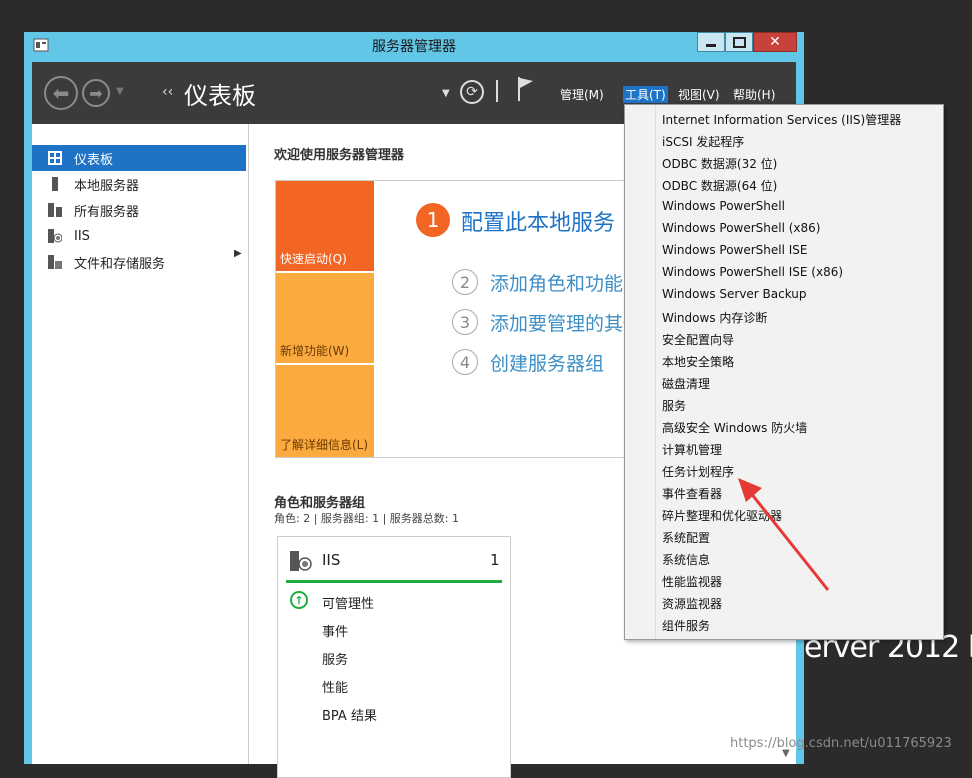 The height and width of the screenshot is (778, 972). I want to click on iis-card-title: IIS, so click(331, 560).